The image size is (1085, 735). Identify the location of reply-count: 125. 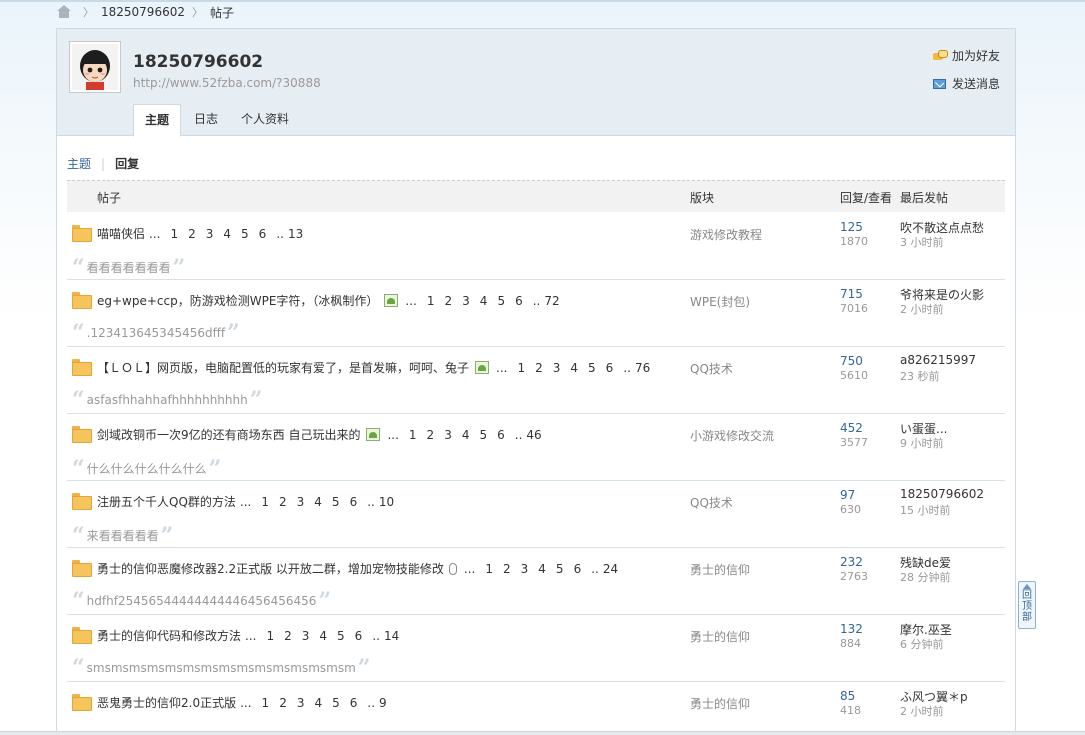
(851, 227).